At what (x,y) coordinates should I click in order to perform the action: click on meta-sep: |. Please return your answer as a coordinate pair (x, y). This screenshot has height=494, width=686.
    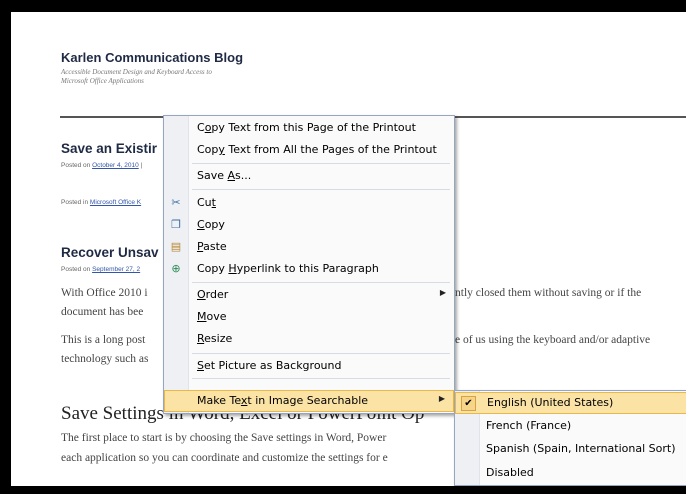
    Looking at the image, I should click on (140, 165).